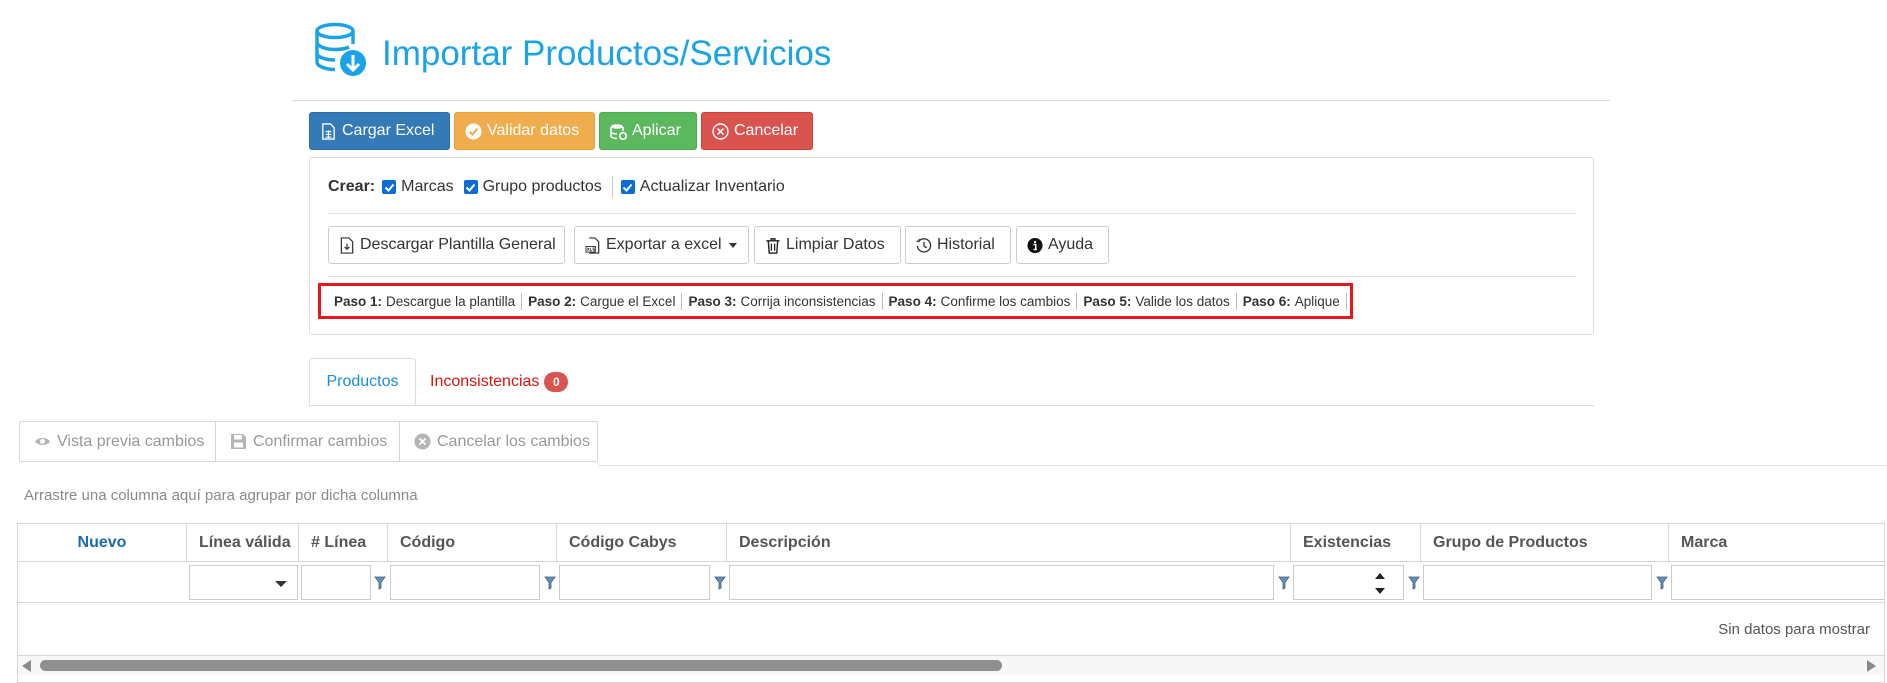  Describe the element at coordinates (243, 582) in the screenshot. I see `linea-valida-filter-select` at that location.